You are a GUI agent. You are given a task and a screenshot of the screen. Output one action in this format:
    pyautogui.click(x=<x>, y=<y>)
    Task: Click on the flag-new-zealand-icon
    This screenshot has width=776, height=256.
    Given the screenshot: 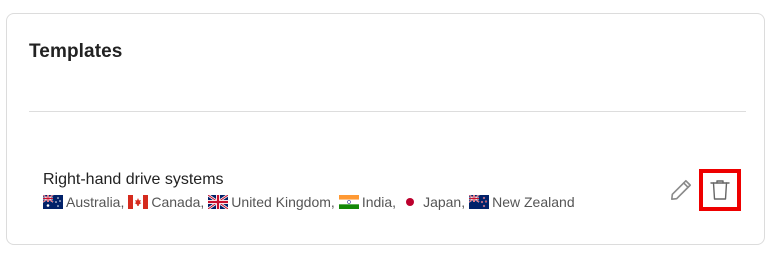 What is the action you would take?
    pyautogui.click(x=479, y=202)
    